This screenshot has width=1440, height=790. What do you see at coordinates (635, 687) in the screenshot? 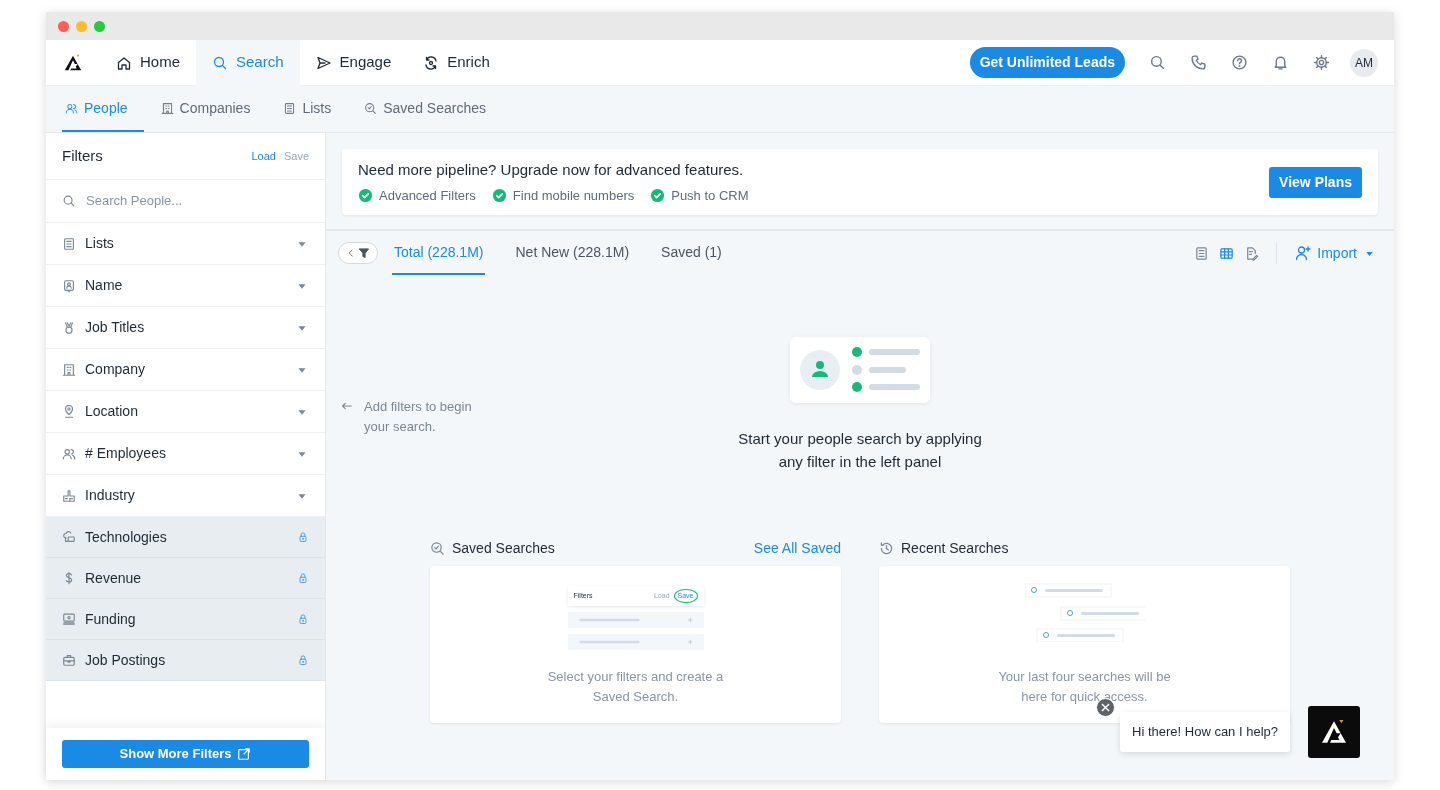
I see `card-text: Select your filters and create a Saved Search.` at bounding box center [635, 687].